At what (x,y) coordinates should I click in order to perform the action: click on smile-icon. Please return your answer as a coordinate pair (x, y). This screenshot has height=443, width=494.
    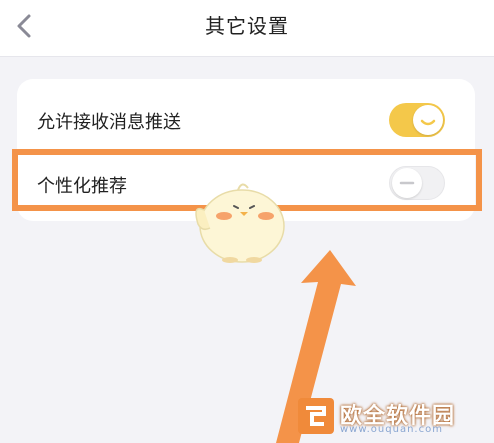
    Looking at the image, I should click on (428, 122).